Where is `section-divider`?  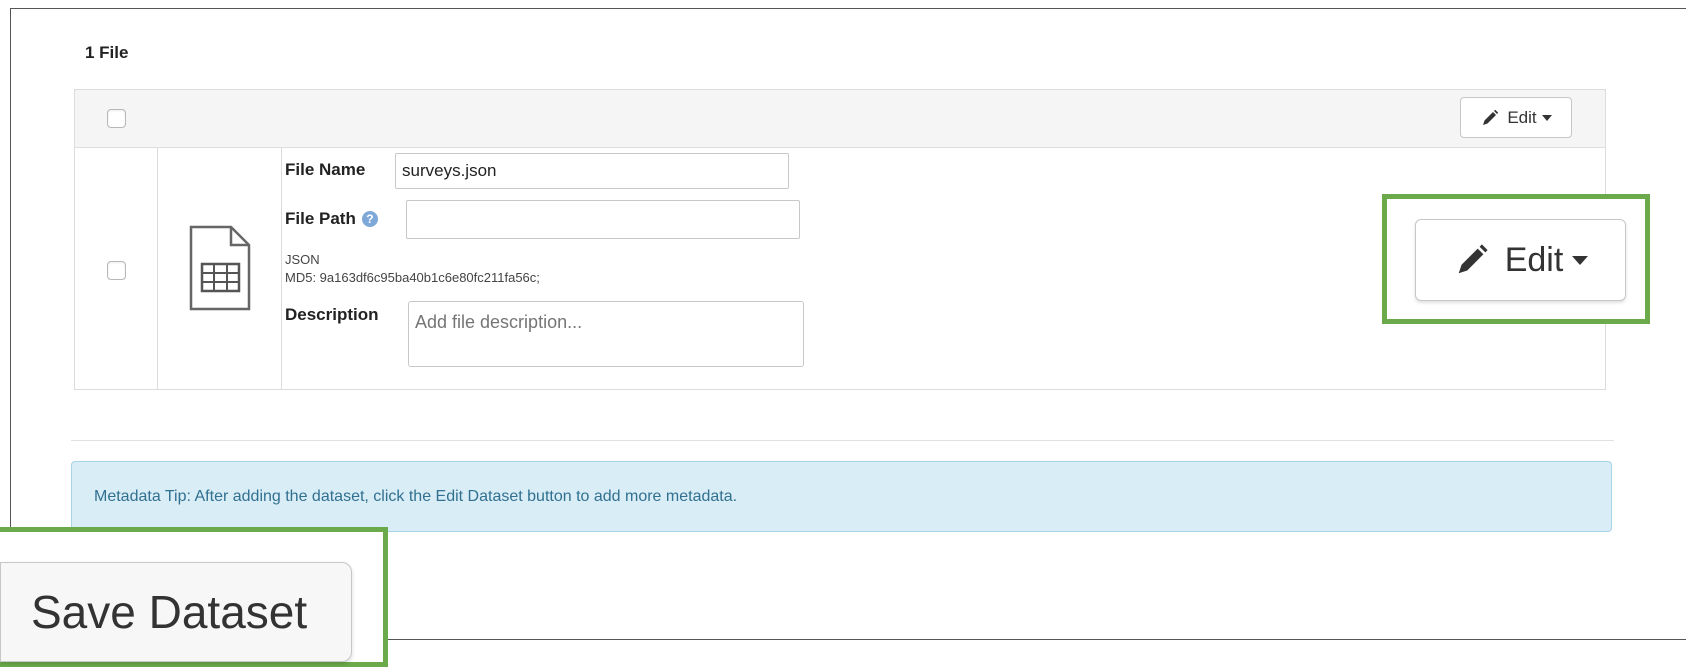
section-divider is located at coordinates (842, 440).